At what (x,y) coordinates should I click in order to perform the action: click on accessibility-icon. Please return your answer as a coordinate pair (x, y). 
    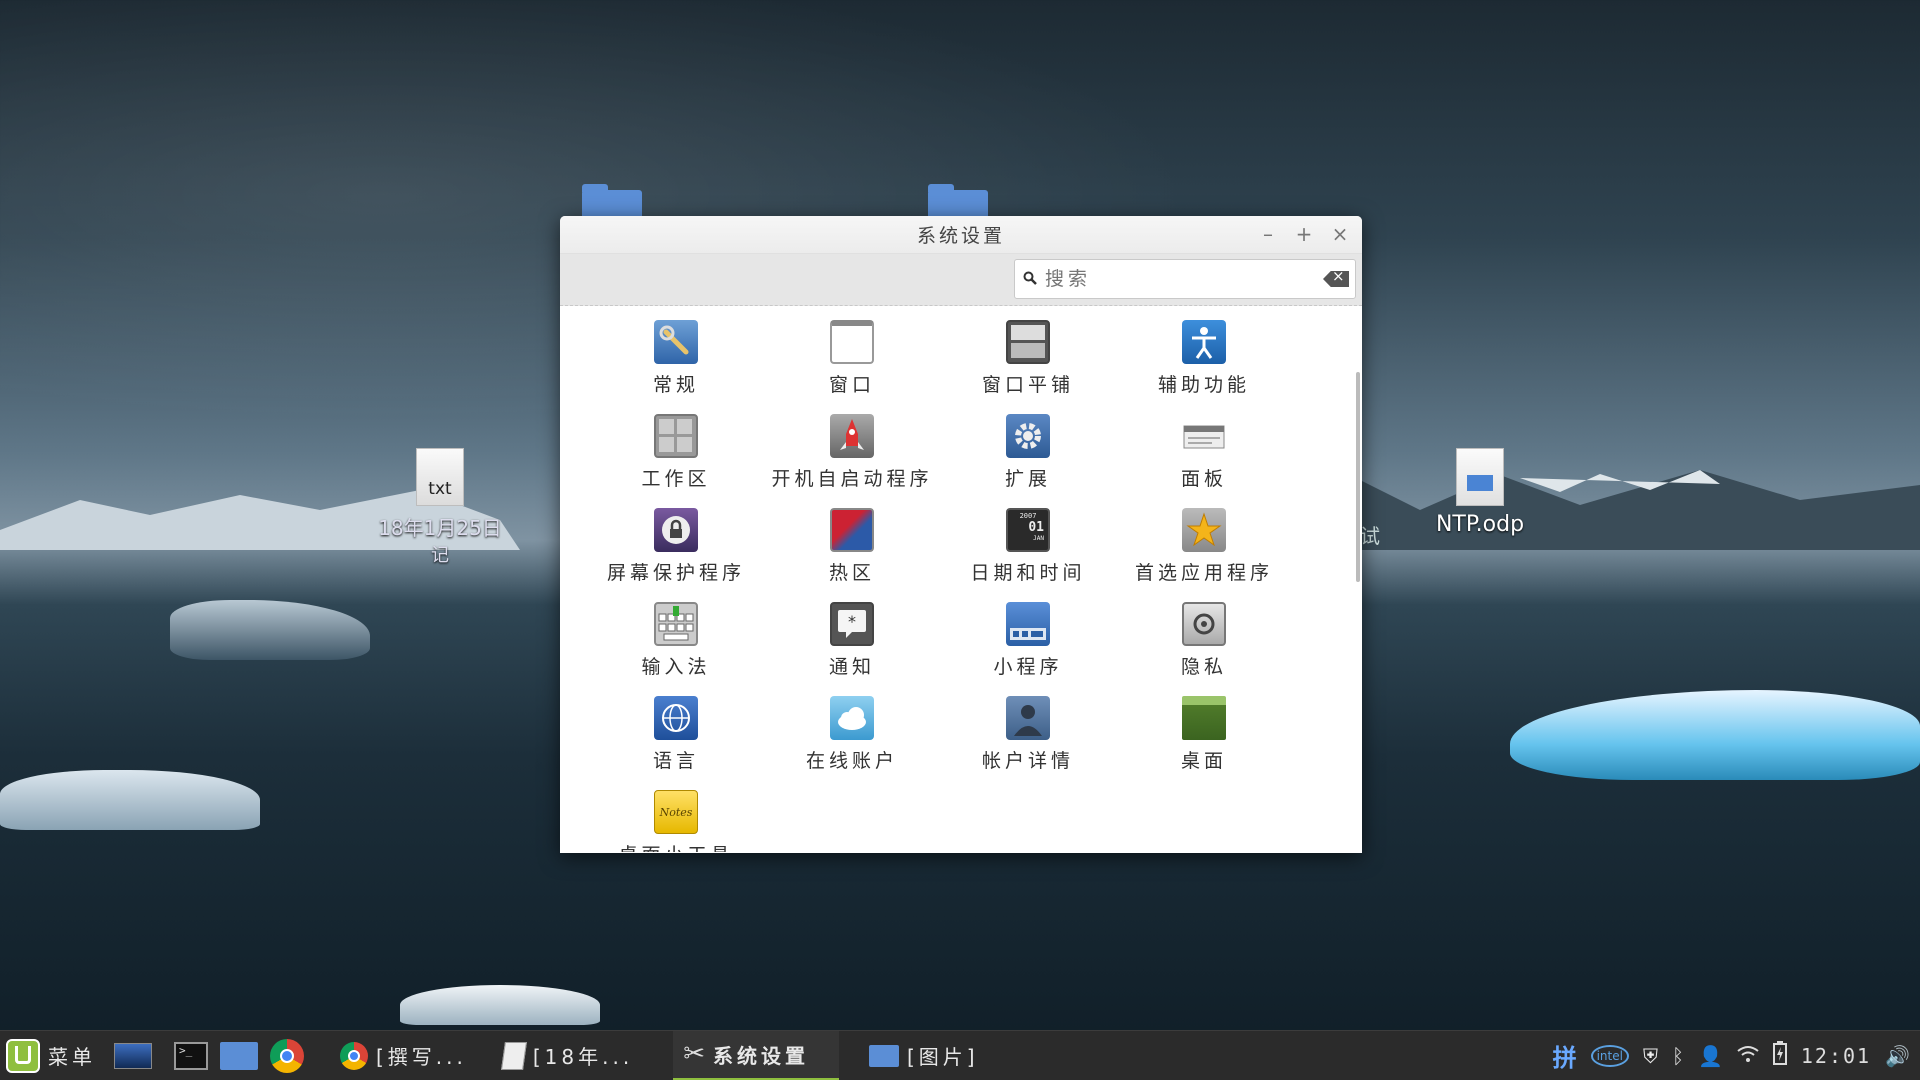
    Looking at the image, I should click on (1204, 342).